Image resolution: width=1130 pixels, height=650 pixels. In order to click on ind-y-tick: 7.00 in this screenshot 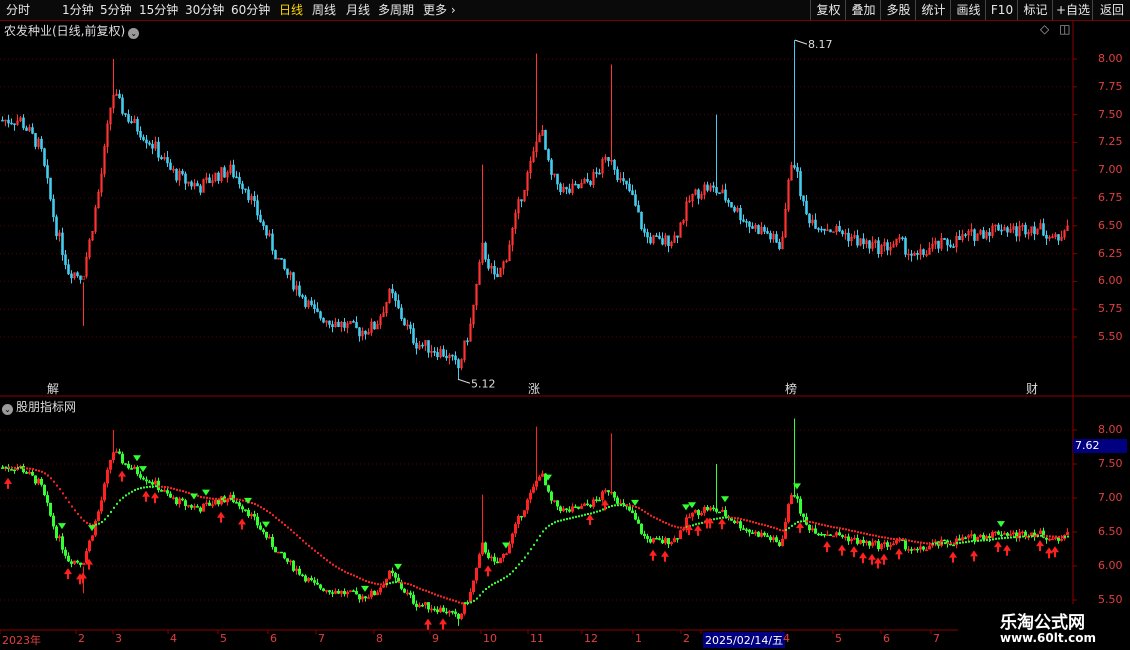, I will do `click(1110, 497)`.